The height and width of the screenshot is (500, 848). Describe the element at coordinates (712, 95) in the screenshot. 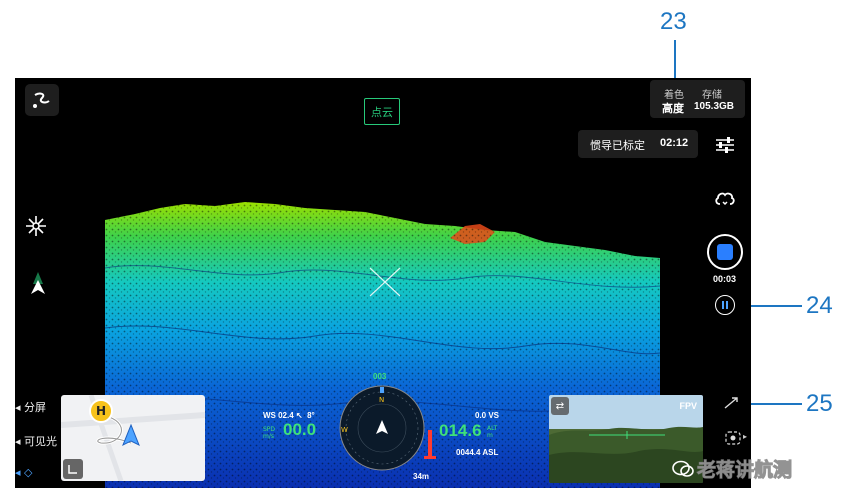

I see `storage-label: 存储` at that location.